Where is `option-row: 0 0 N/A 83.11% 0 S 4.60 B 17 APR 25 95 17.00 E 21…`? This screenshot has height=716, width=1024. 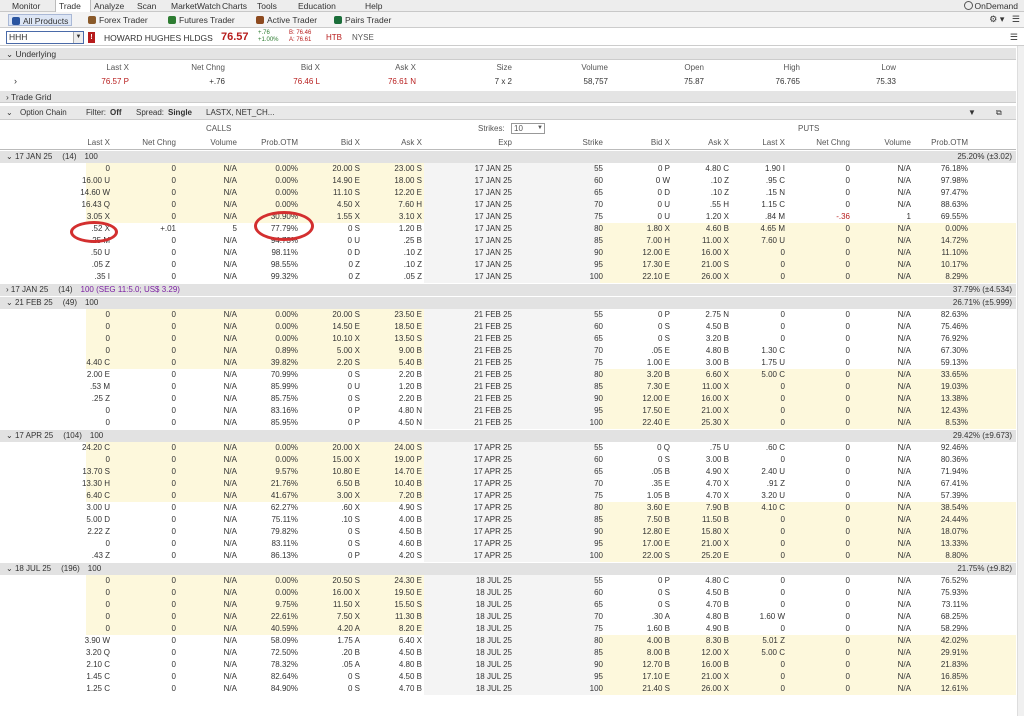 option-row: 0 0 N/A 83.11% 0 S 4.60 B 17 APR 25 95 17.00 E 21… is located at coordinates (508, 544).